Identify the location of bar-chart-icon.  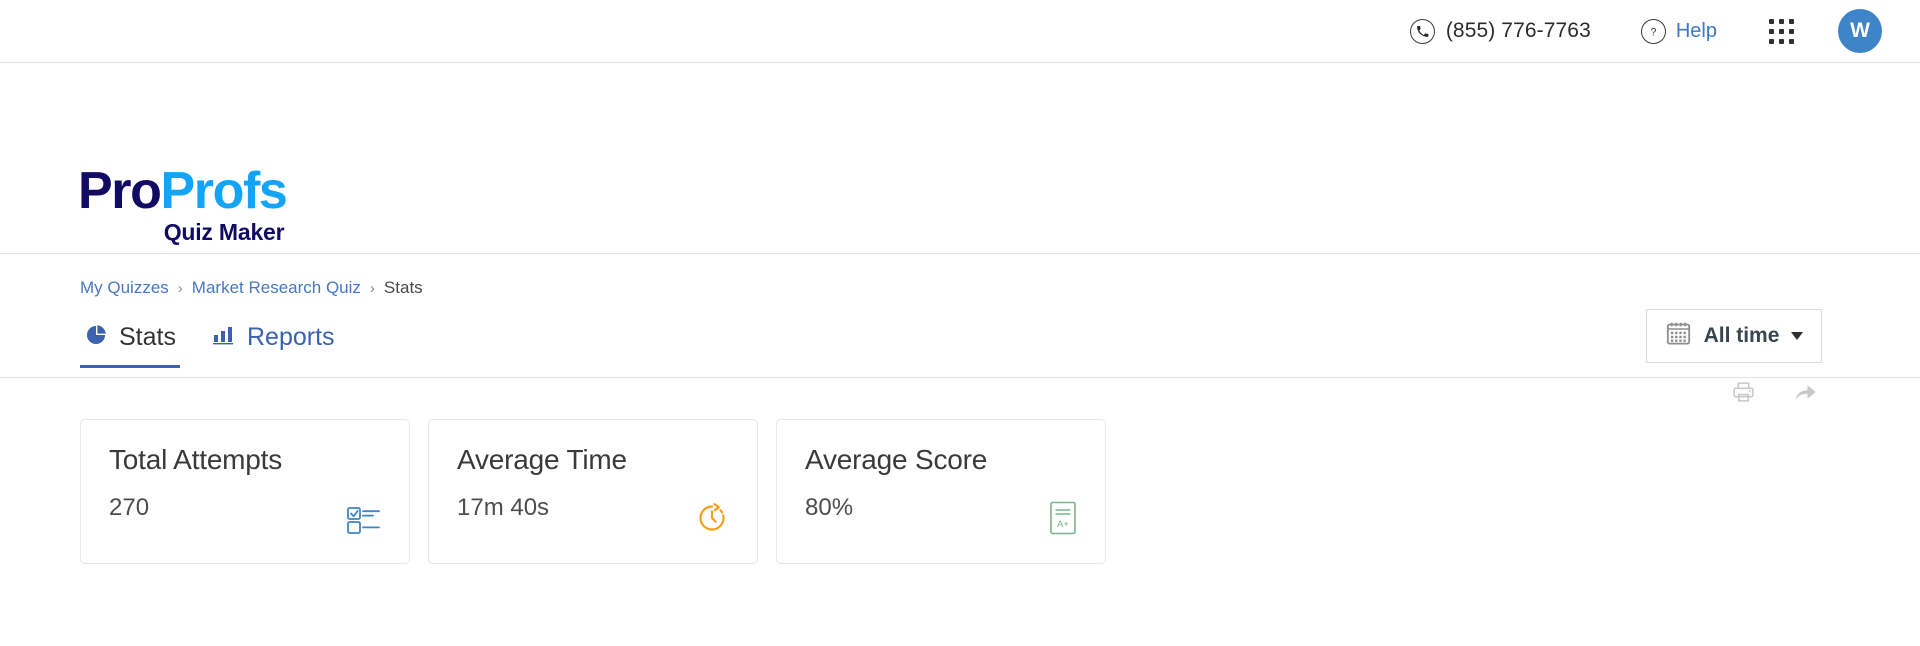
(224, 337).